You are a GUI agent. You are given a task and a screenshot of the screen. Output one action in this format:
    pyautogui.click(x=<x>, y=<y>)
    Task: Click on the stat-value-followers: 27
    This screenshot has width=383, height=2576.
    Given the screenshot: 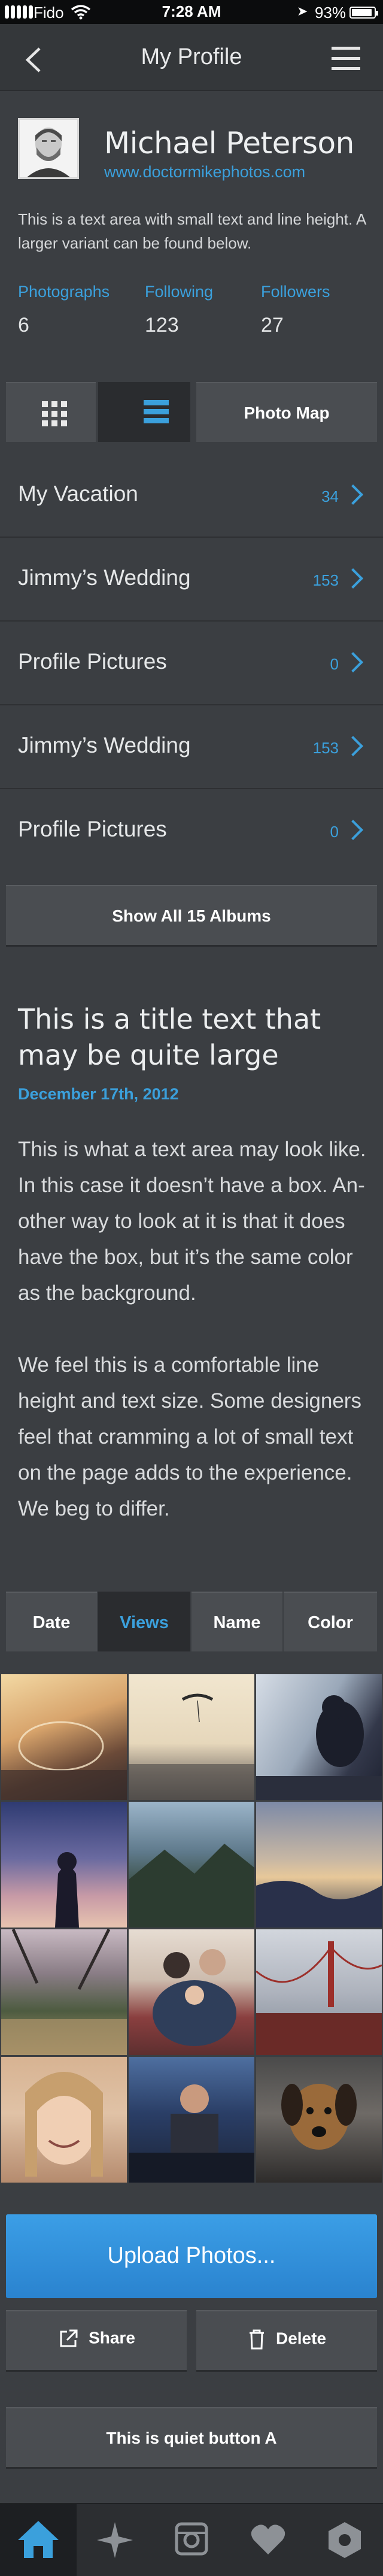 What is the action you would take?
    pyautogui.click(x=272, y=325)
    